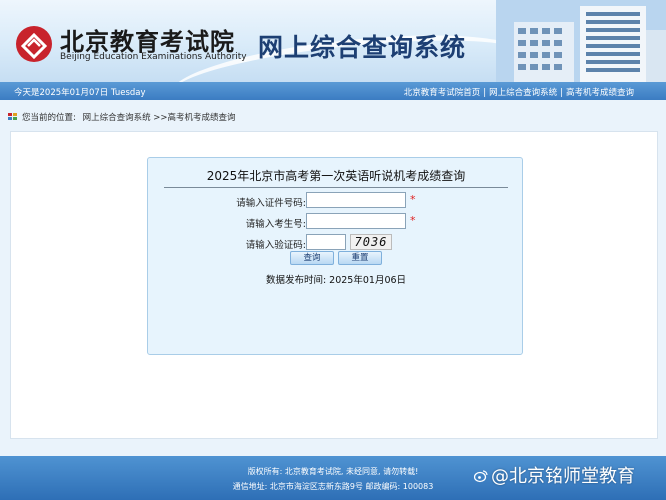 The width and height of the screenshot is (666, 500). What do you see at coordinates (271, 203) in the screenshot?
I see `id-label: 请输入证件号码:` at bounding box center [271, 203].